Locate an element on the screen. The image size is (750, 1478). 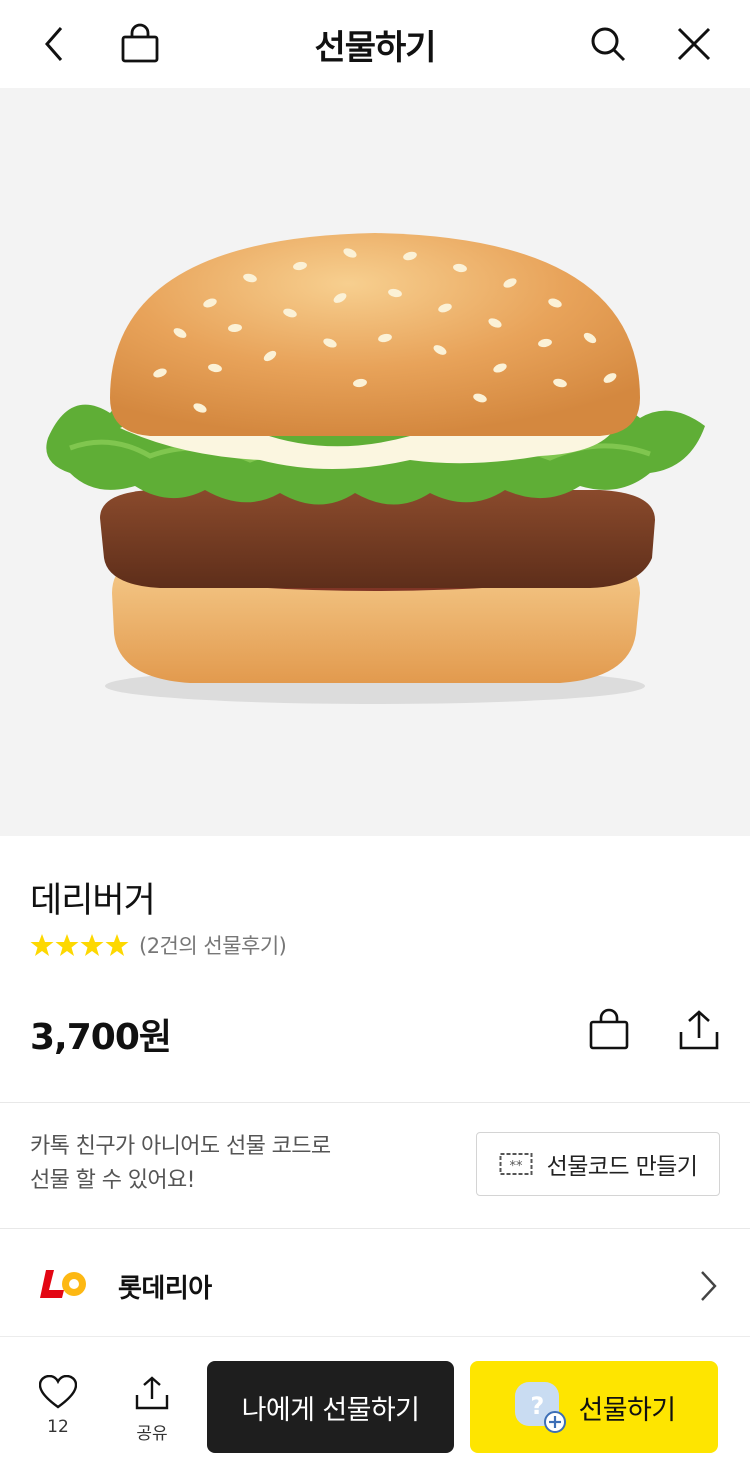
friend-select-icon: ? is located at coordinates (540, 1407).